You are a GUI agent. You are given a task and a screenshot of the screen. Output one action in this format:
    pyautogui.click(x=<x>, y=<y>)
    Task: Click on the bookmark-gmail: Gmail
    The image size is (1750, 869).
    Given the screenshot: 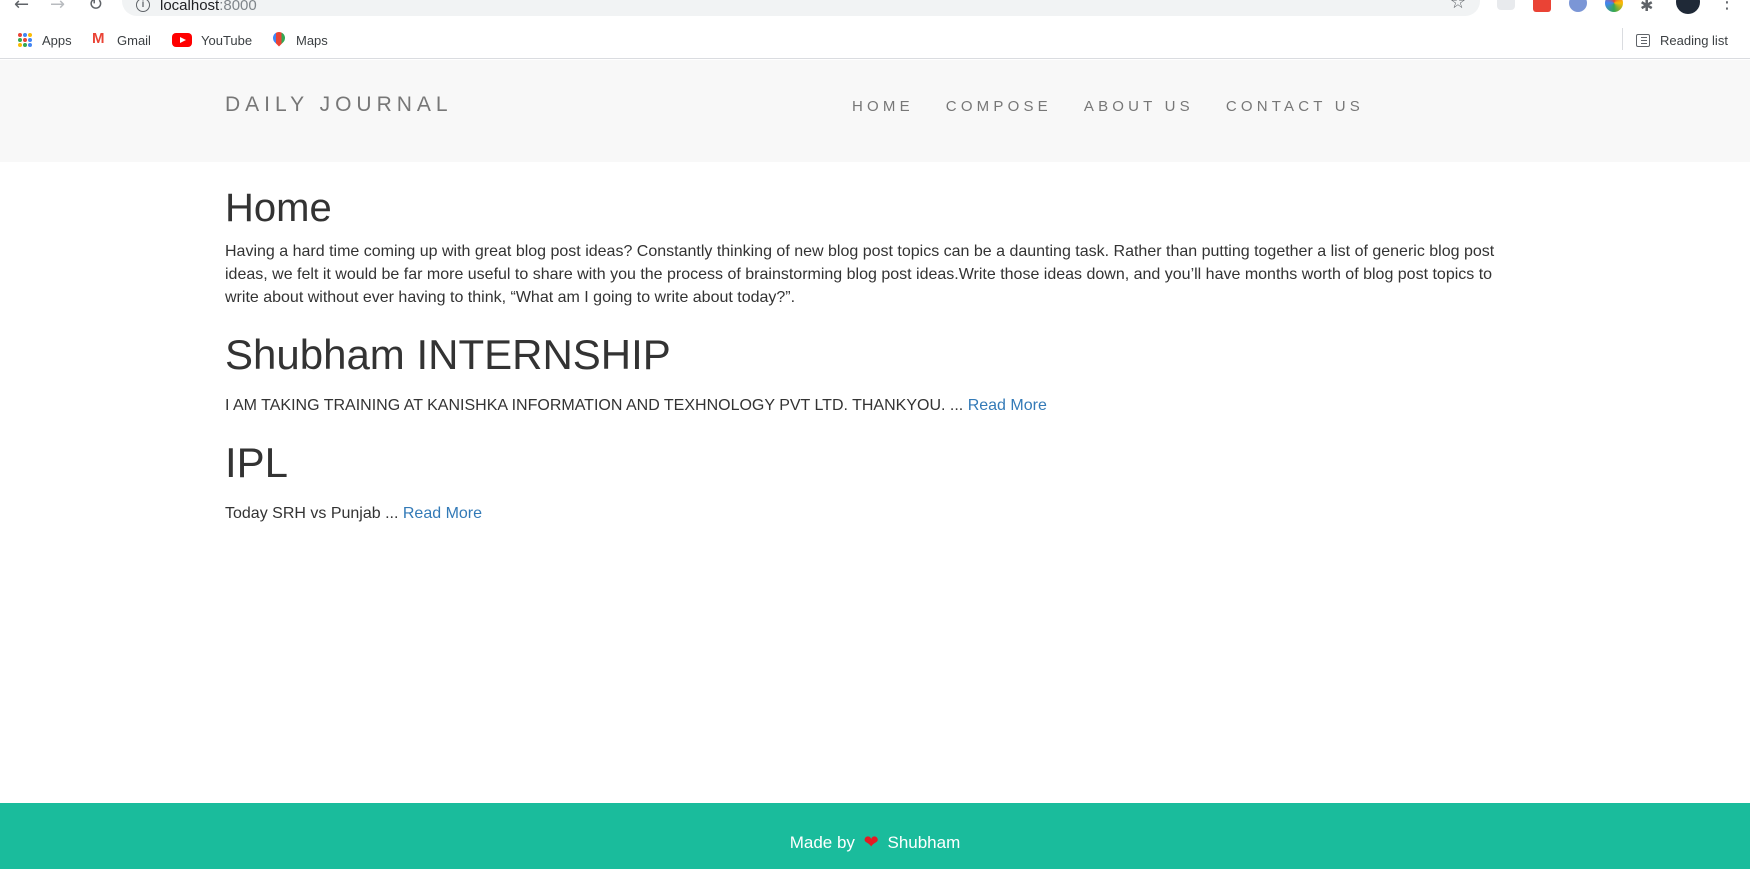 What is the action you would take?
    pyautogui.click(x=121, y=40)
    